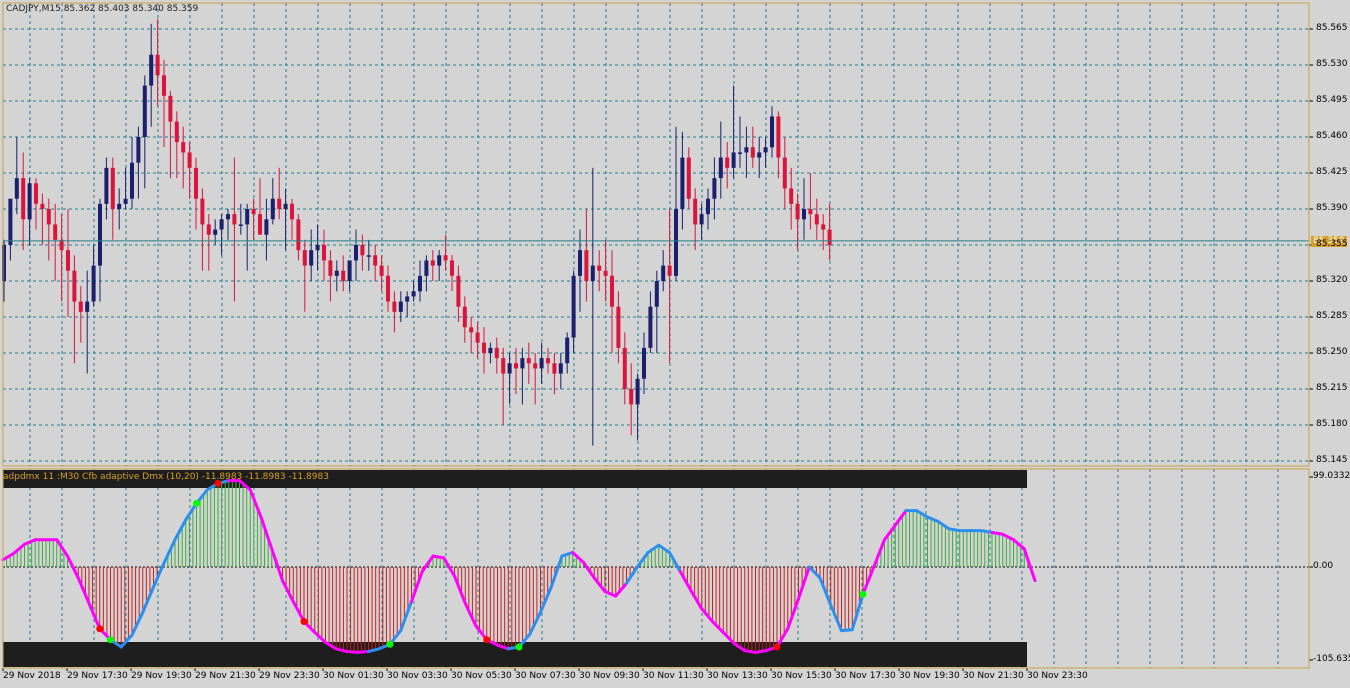 The image size is (1350, 688). What do you see at coordinates (1332, 316) in the screenshot?
I see `price-label: 85.285` at bounding box center [1332, 316].